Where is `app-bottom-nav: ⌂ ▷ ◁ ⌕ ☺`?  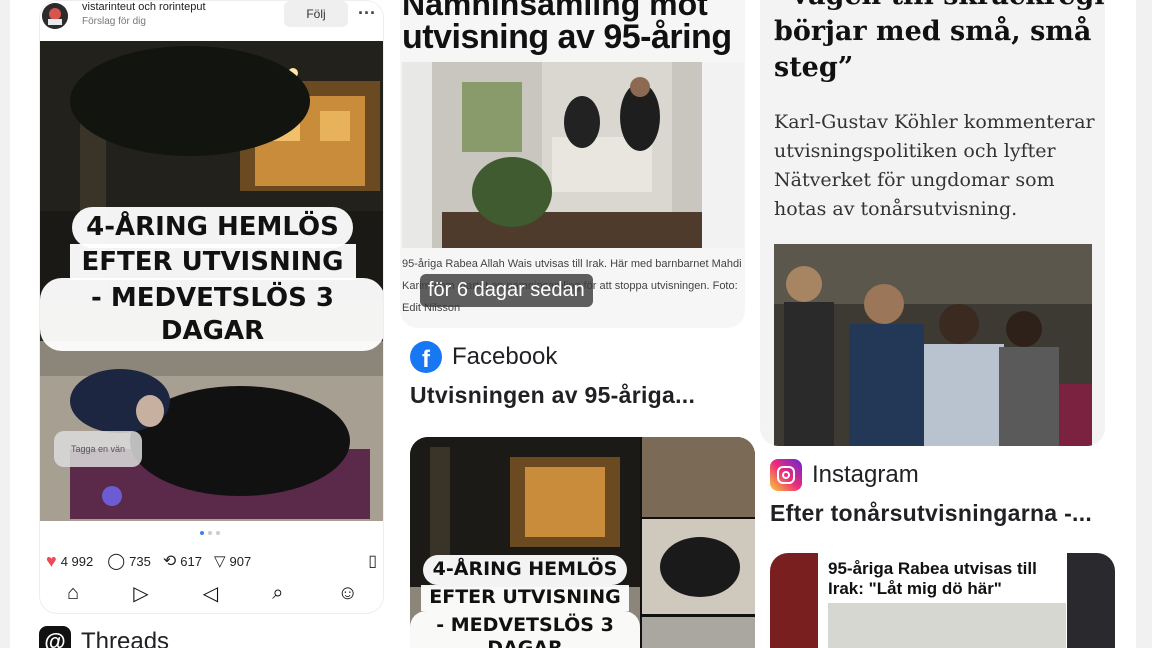
app-bottom-nav: ⌂ ▷ ◁ ⌕ ☺ is located at coordinates (211, 593).